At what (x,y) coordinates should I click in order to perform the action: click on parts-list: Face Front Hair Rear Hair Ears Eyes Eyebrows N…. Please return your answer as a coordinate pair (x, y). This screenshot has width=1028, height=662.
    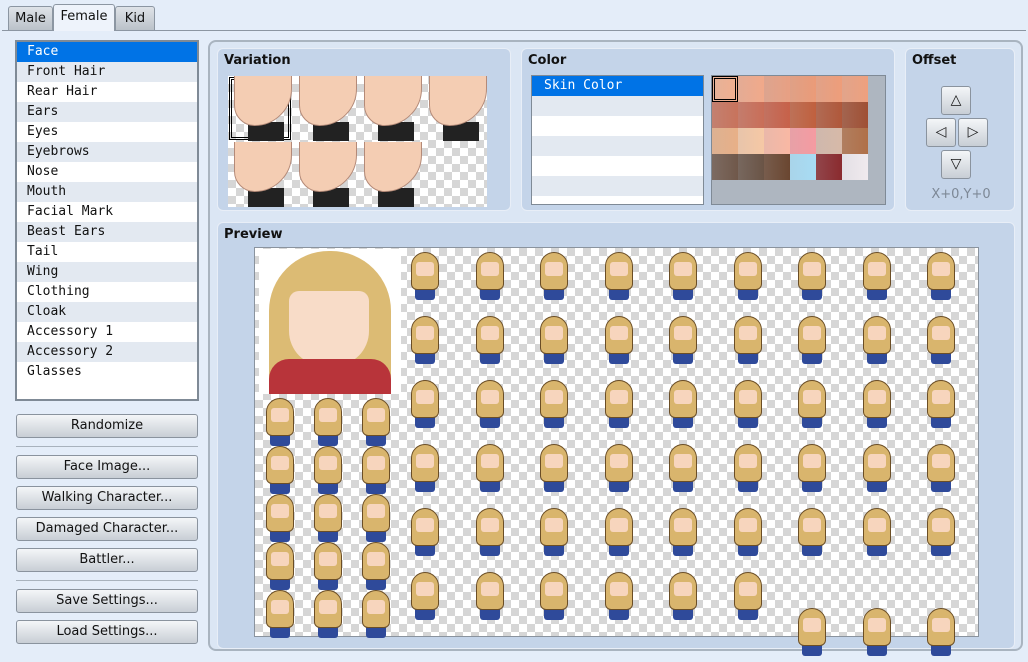
    Looking at the image, I should click on (107, 220).